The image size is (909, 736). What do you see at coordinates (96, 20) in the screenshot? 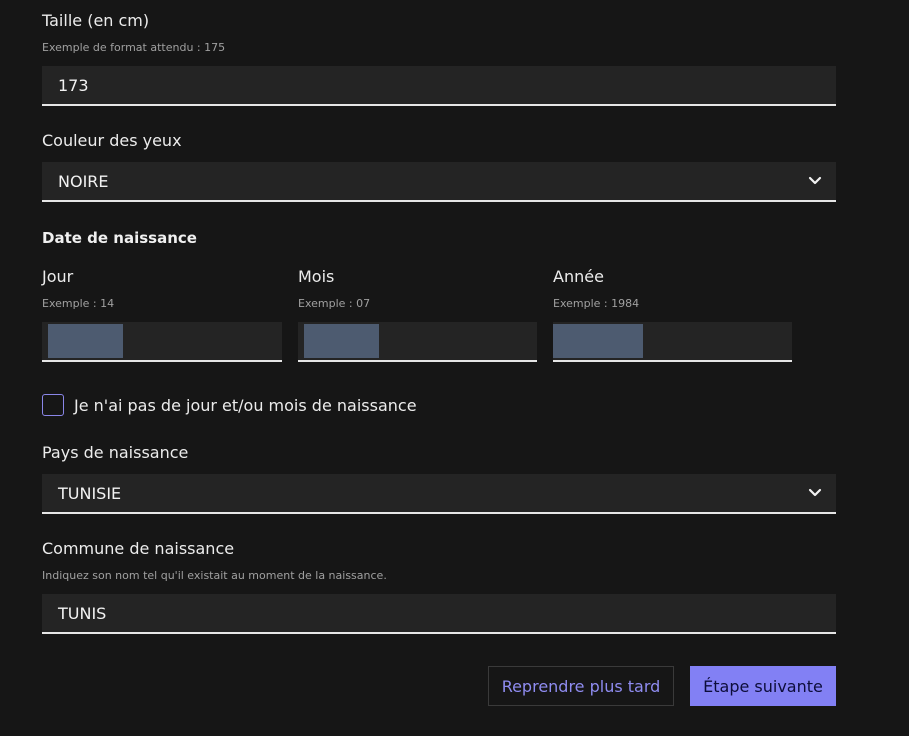
I see `height-label: Taille (en cm)` at bounding box center [96, 20].